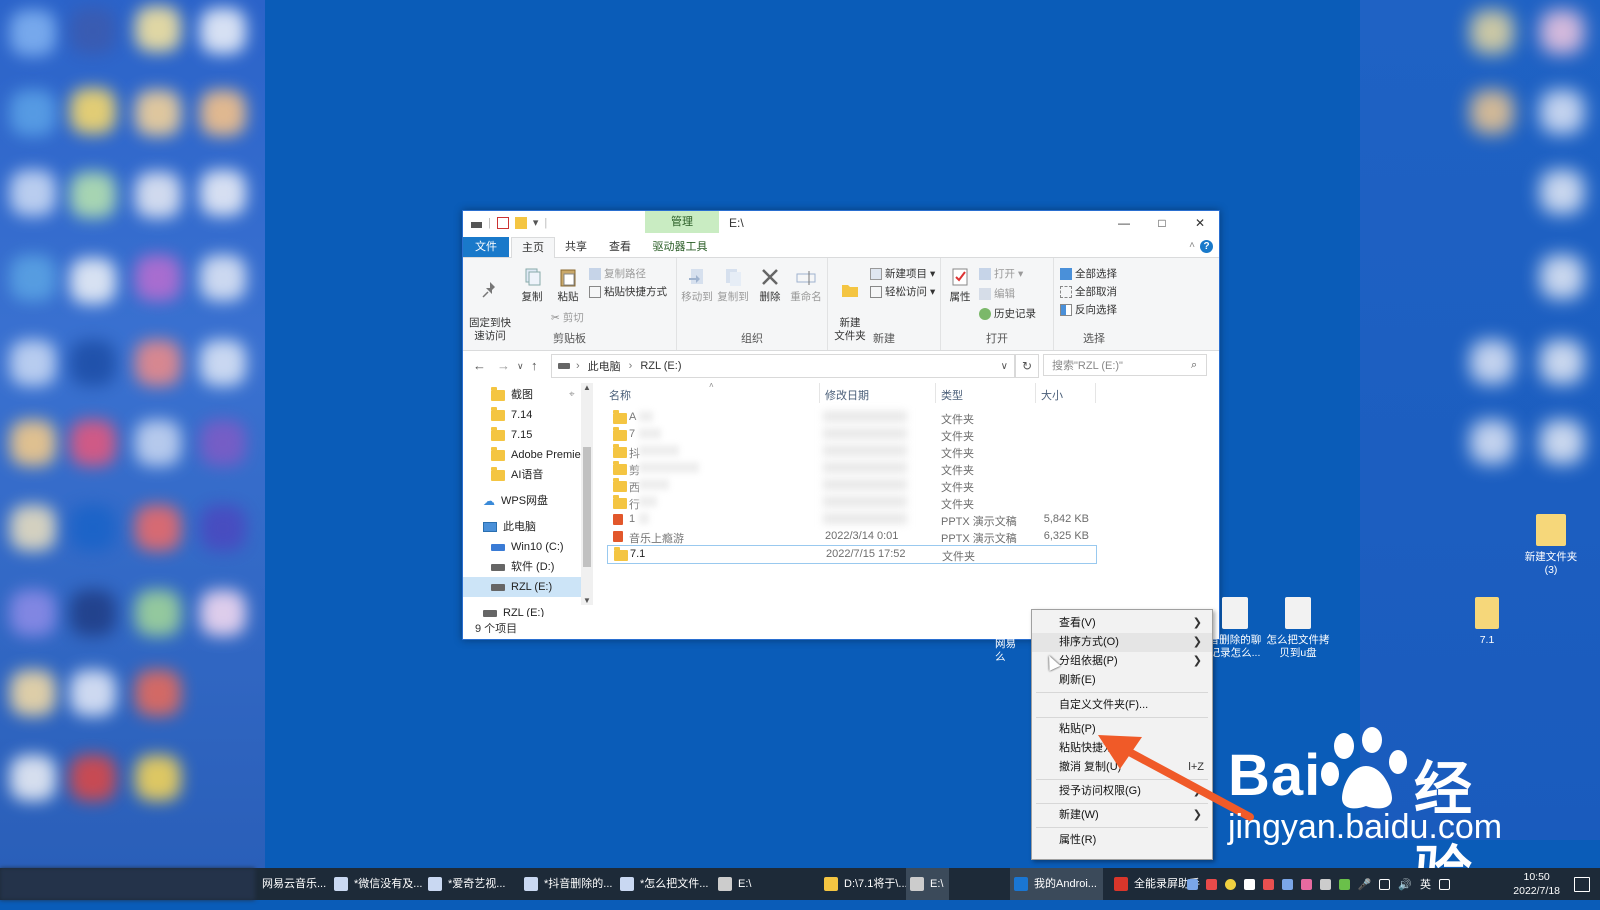  I want to click on properties-button: 属性, so click(960, 285).